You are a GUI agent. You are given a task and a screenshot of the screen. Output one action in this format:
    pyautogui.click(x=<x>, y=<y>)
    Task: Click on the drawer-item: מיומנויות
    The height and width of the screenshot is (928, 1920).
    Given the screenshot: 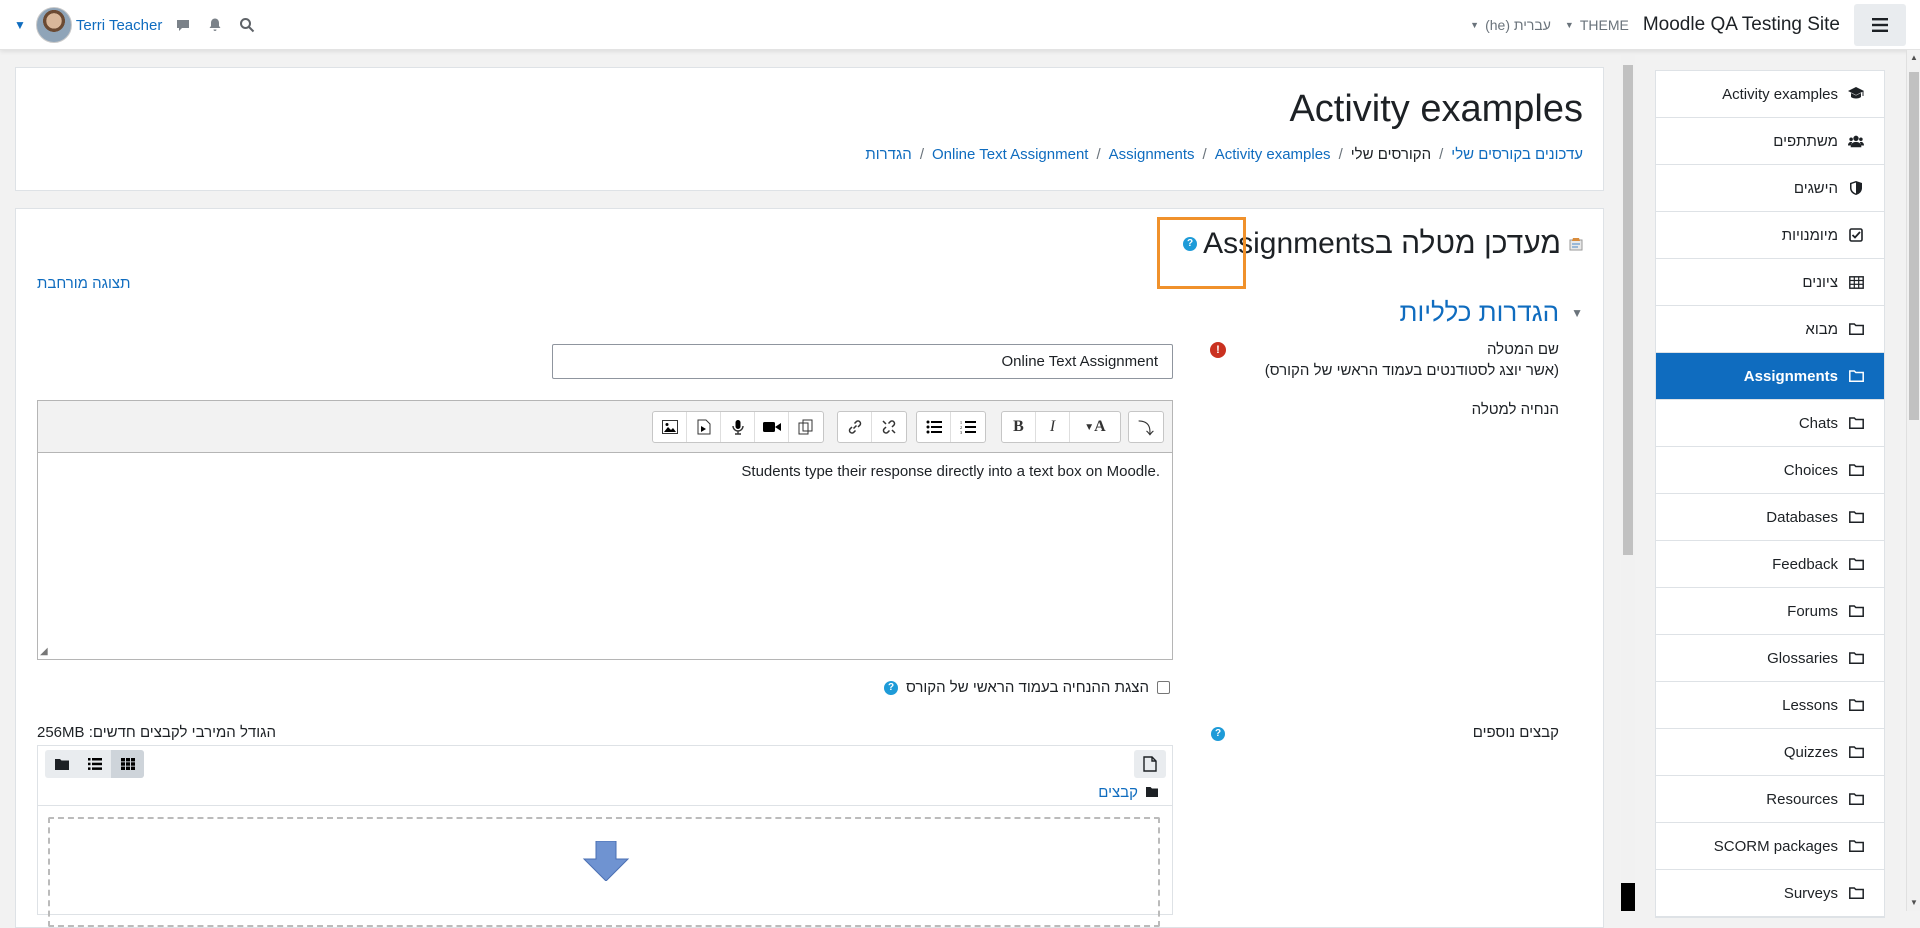 What is the action you would take?
    pyautogui.click(x=1770, y=235)
    